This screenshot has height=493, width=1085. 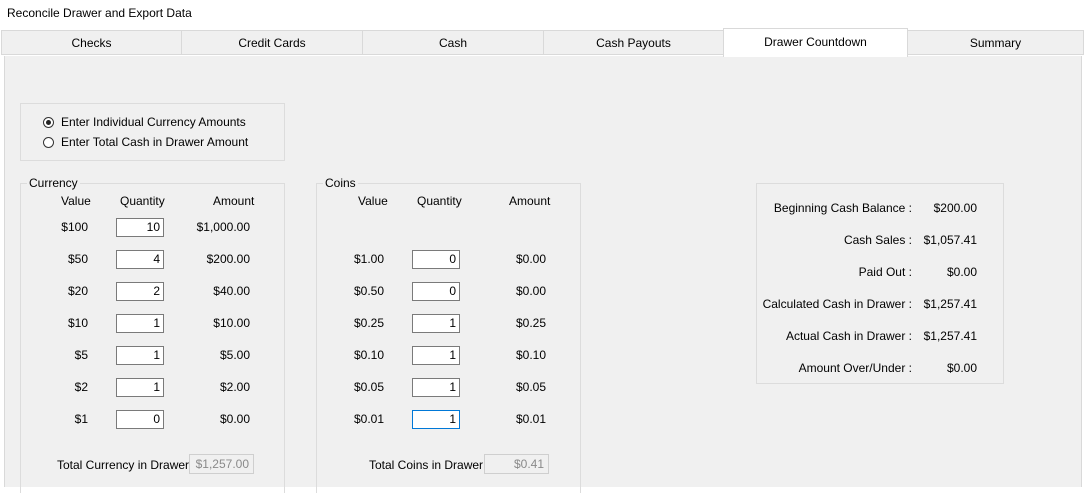 What do you see at coordinates (516, 464) in the screenshot?
I see `total-coins-field: $0.41` at bounding box center [516, 464].